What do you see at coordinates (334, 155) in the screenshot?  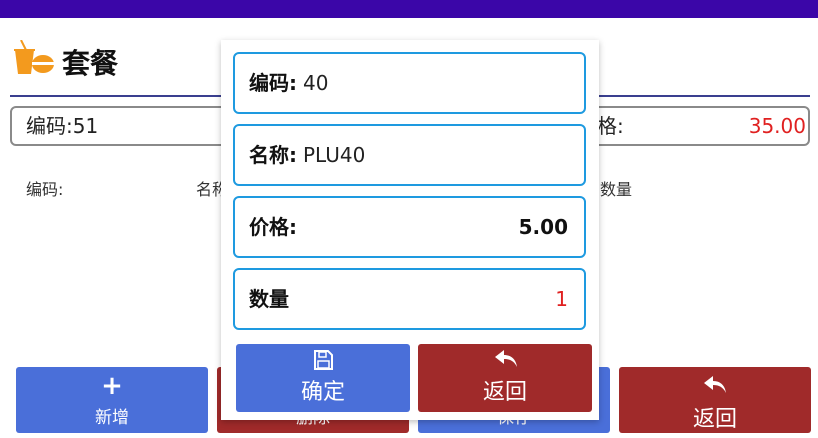 I see `dialog-name-value: PLU40` at bounding box center [334, 155].